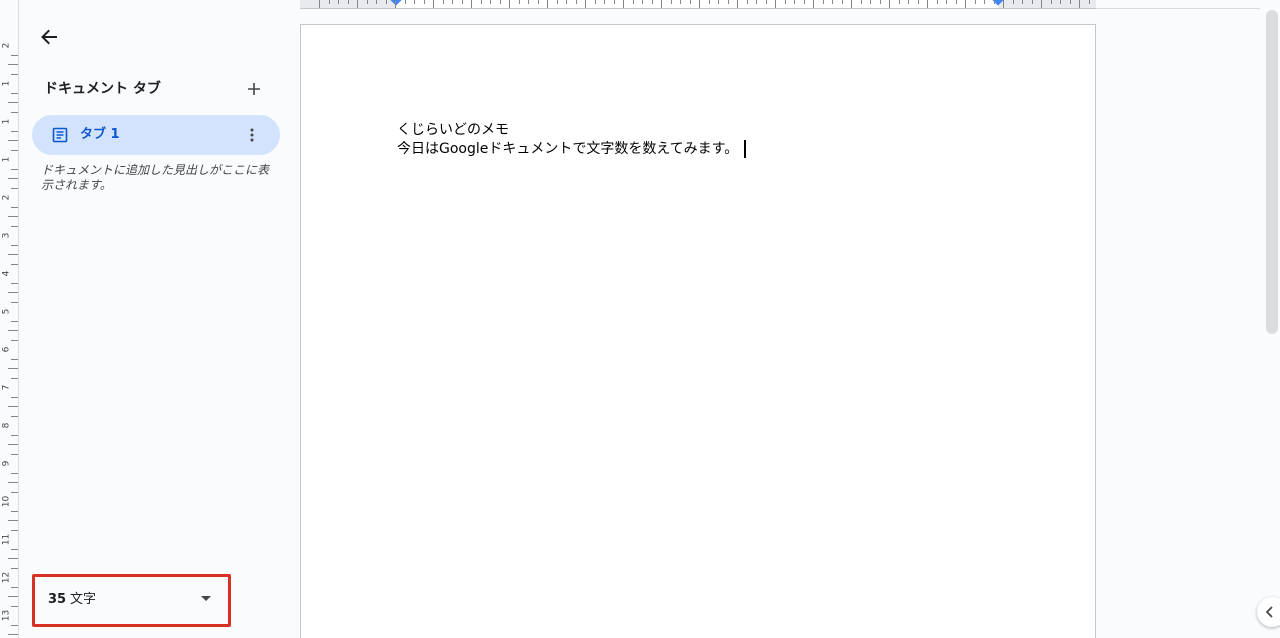 The width and height of the screenshot is (1280, 638). Describe the element at coordinates (1272, 172) in the screenshot. I see `vertical-scrollbar` at that location.